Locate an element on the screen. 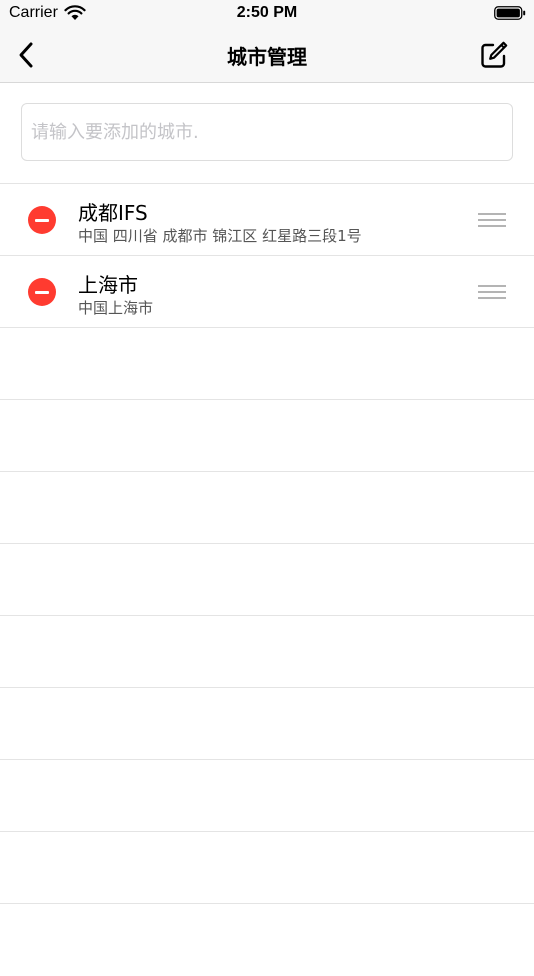 Image resolution: width=534 pixels, height=976 pixels. battery-icon is located at coordinates (510, 13).